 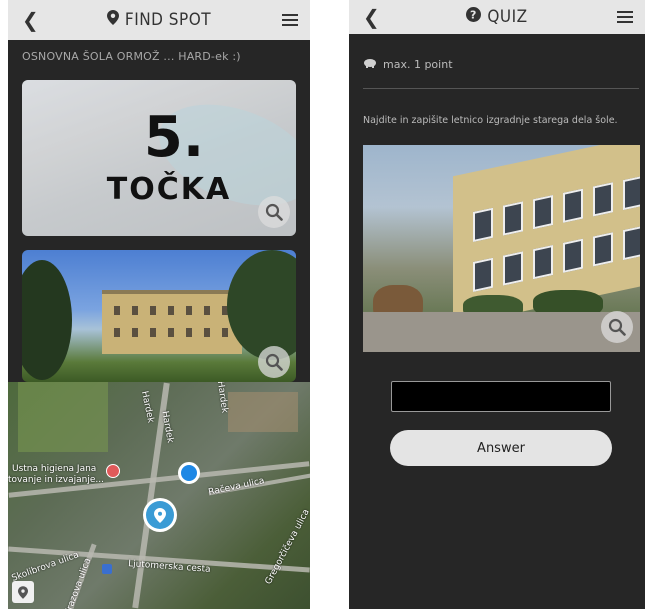 I want to click on header-bar: ❮ FIND SPOT, so click(x=159, y=20).